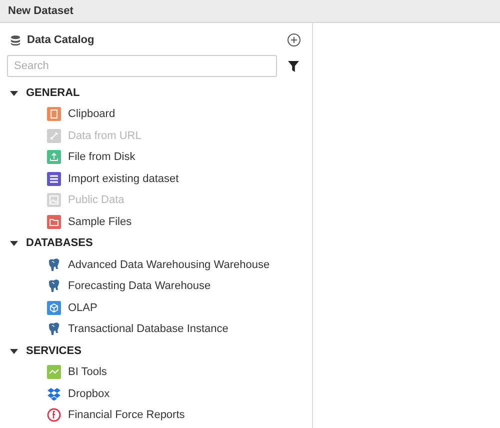 Image resolution: width=500 pixels, height=428 pixels. What do you see at coordinates (54, 179) in the screenshot?
I see `dataset-icon` at bounding box center [54, 179].